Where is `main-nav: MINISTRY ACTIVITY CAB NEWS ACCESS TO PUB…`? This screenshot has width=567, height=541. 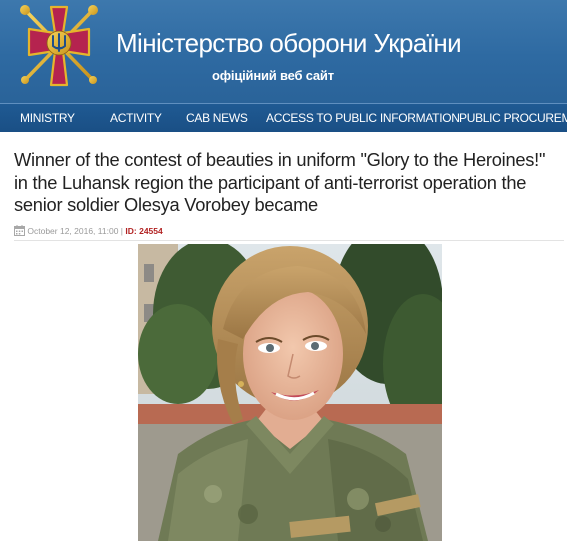
main-nav: MINISTRY ACTIVITY CAB NEWS ACCESS TO PUB… is located at coordinates (283, 117).